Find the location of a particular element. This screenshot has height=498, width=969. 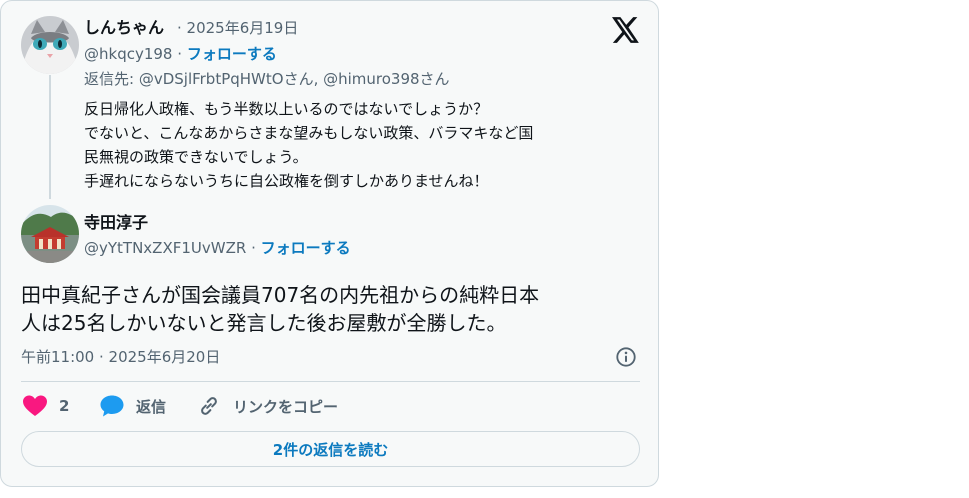

link-icon is located at coordinates (209, 406).